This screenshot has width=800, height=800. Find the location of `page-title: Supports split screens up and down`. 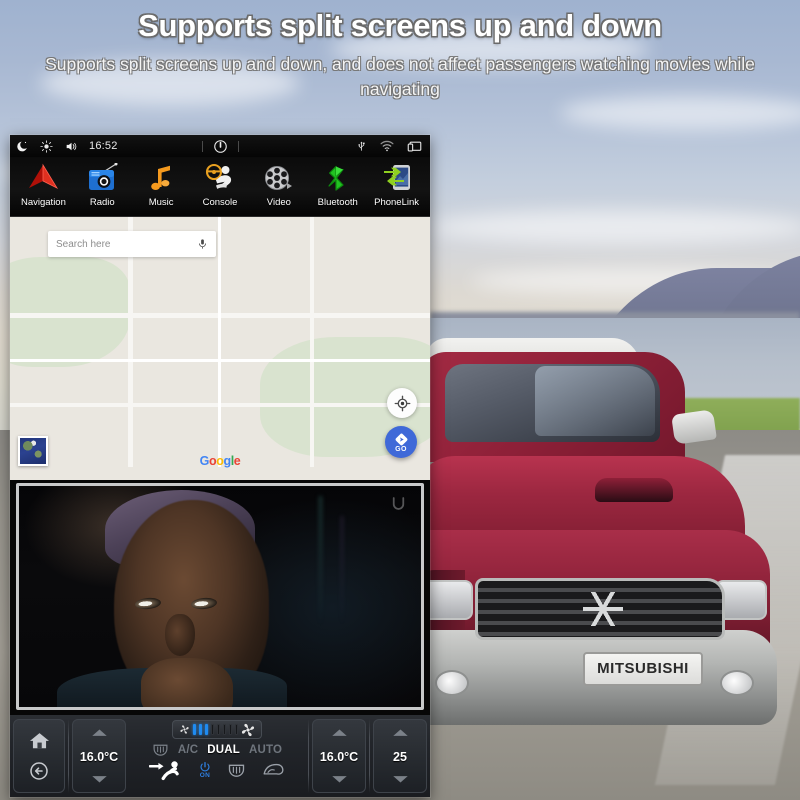

page-title: Supports split screens up and down is located at coordinates (400, 25).